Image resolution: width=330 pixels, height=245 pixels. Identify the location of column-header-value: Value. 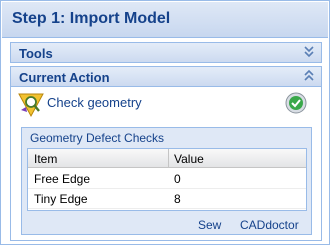
(189, 159).